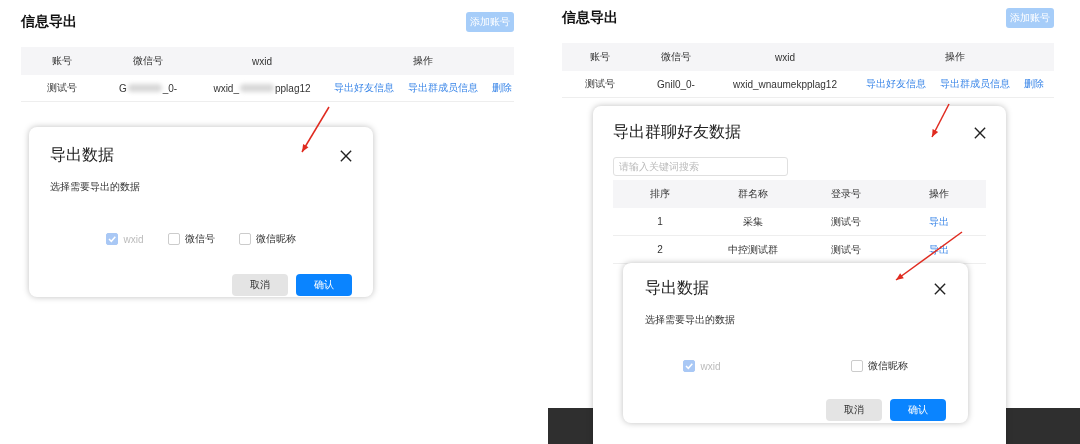 The height and width of the screenshot is (444, 1080). What do you see at coordinates (262, 88) in the screenshot?
I see `blurred-cell: wxid_ pplag12` at bounding box center [262, 88].